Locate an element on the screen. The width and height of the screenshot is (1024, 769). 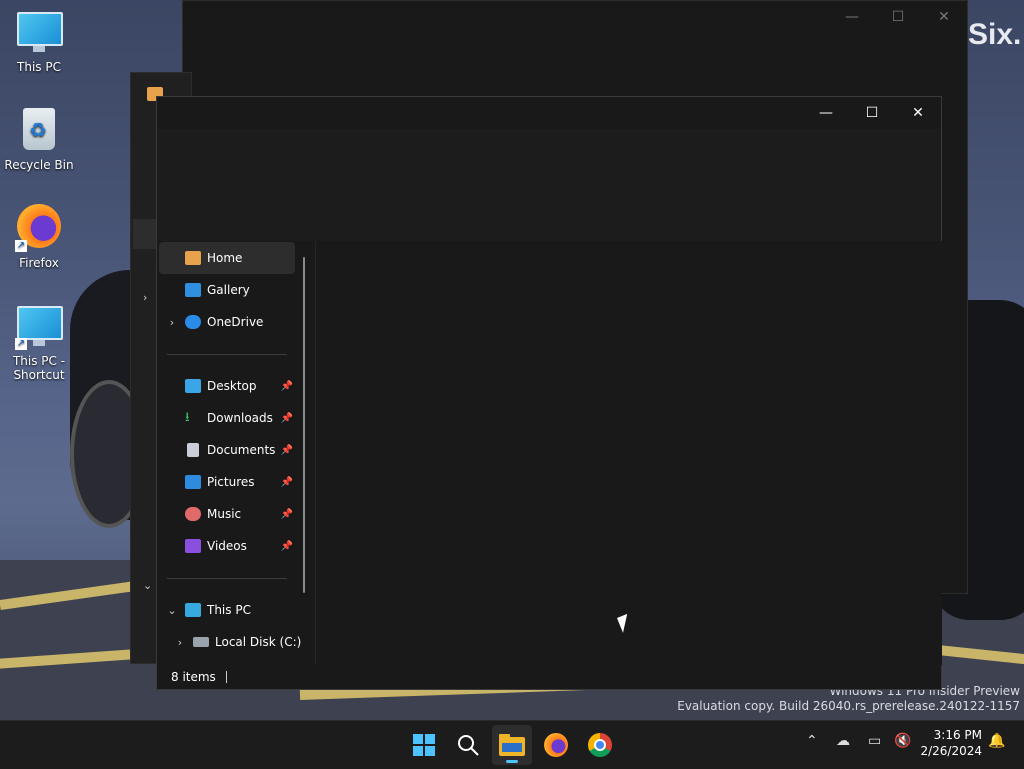
item-count: 8 items is located at coordinates (193, 677).